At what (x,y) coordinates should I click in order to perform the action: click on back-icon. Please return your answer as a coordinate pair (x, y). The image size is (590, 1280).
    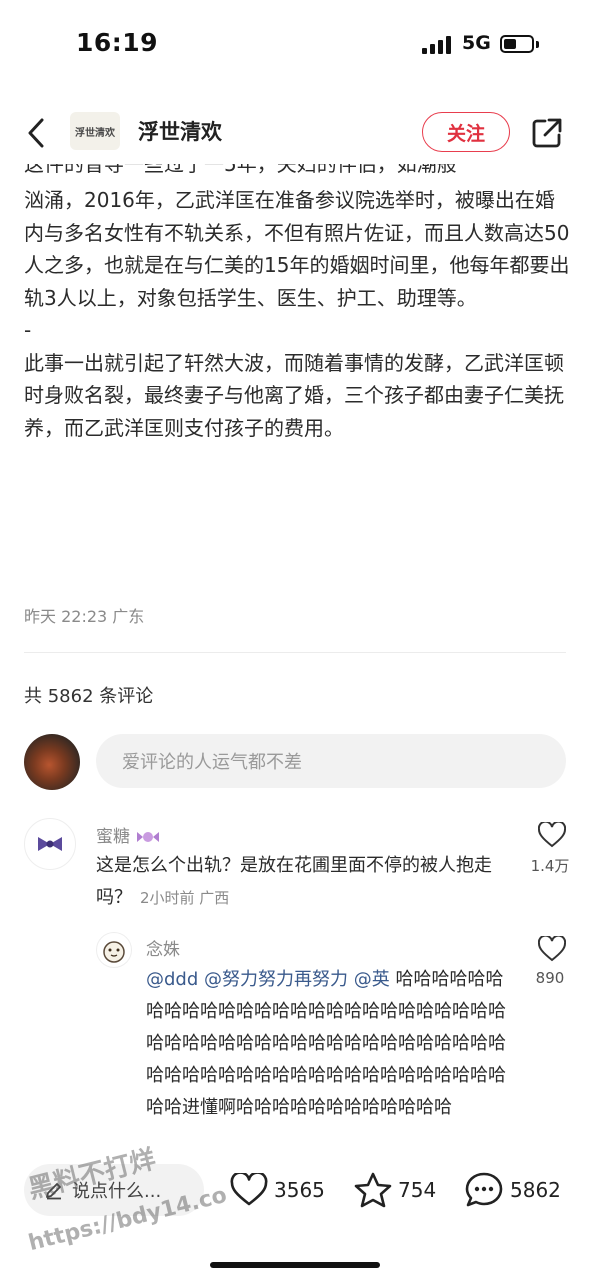
    Looking at the image, I should click on (37, 133).